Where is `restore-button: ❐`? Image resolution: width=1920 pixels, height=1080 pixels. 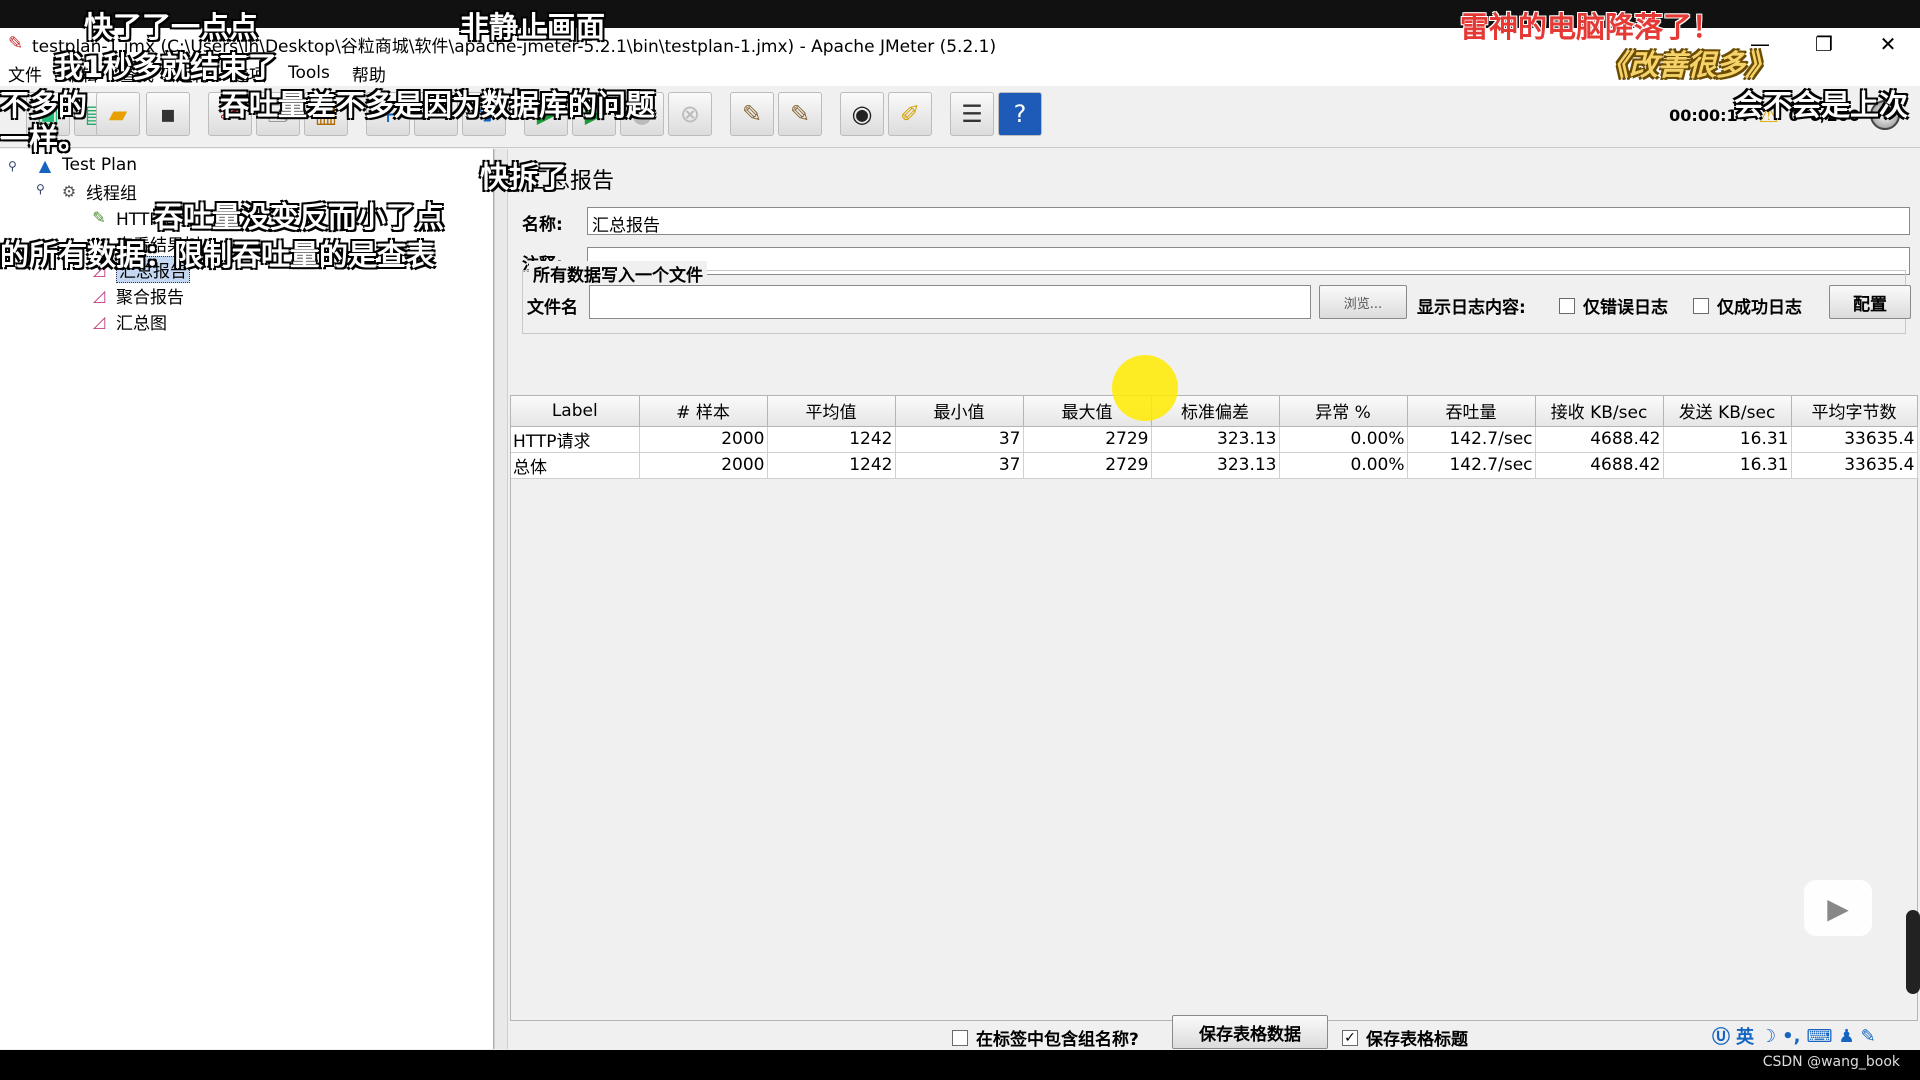 restore-button: ❐ is located at coordinates (1824, 44).